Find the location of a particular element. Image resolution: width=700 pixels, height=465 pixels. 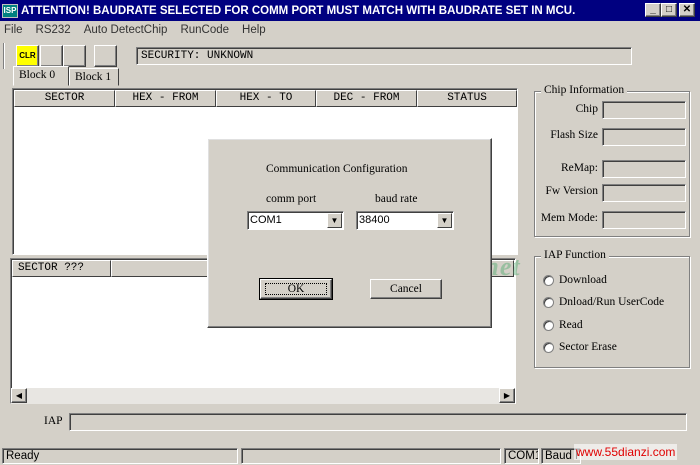

radio-sector-erase: Sector Erase is located at coordinates (580, 347).